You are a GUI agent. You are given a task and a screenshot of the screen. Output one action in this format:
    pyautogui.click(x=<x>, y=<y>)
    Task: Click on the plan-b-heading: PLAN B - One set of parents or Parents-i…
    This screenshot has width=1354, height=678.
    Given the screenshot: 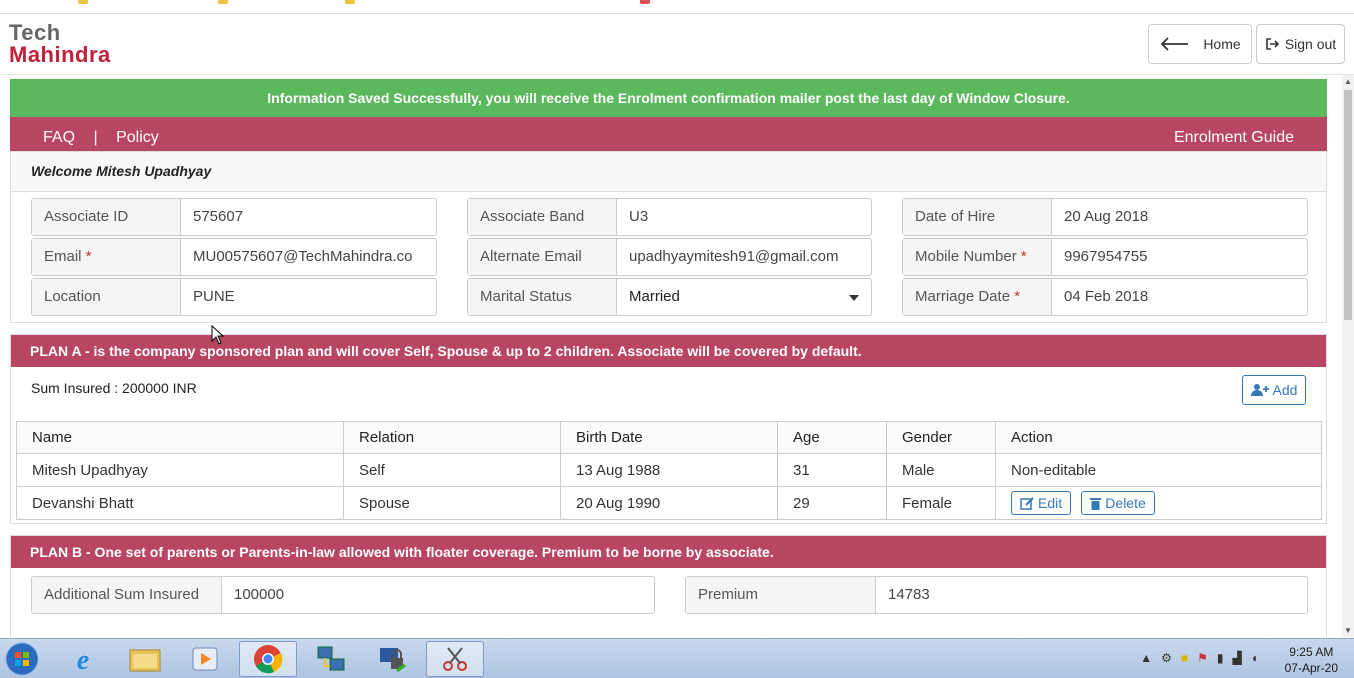 What is the action you would take?
    pyautogui.click(x=668, y=552)
    